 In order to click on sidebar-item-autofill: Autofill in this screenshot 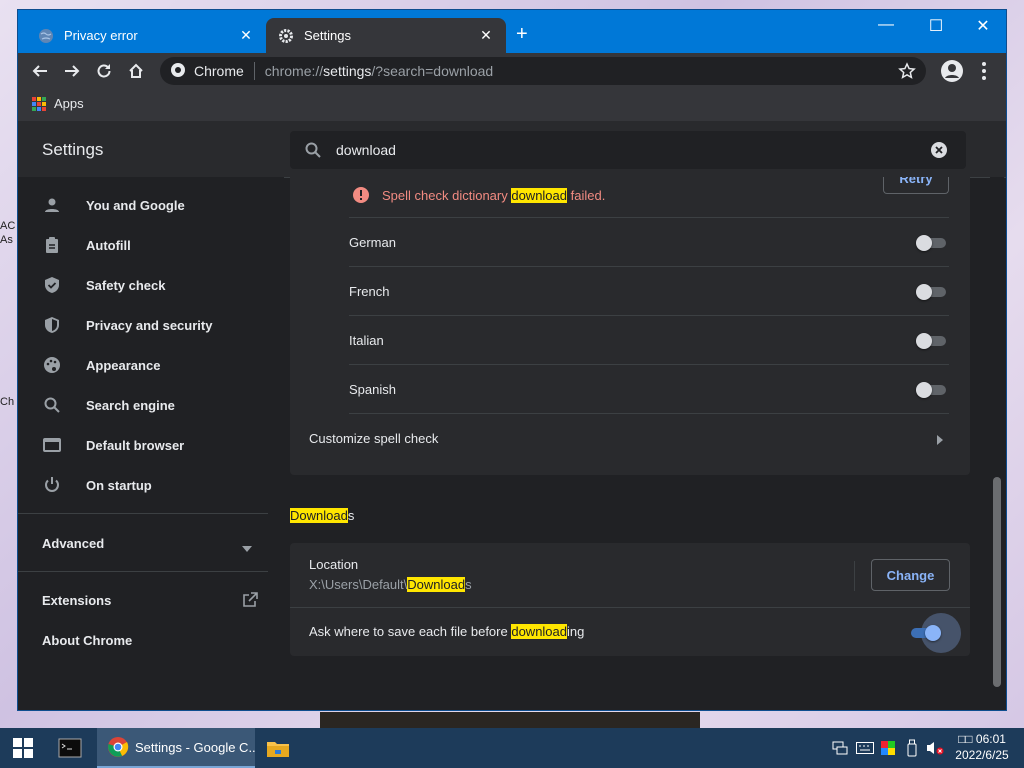, I will do `click(151, 245)`.